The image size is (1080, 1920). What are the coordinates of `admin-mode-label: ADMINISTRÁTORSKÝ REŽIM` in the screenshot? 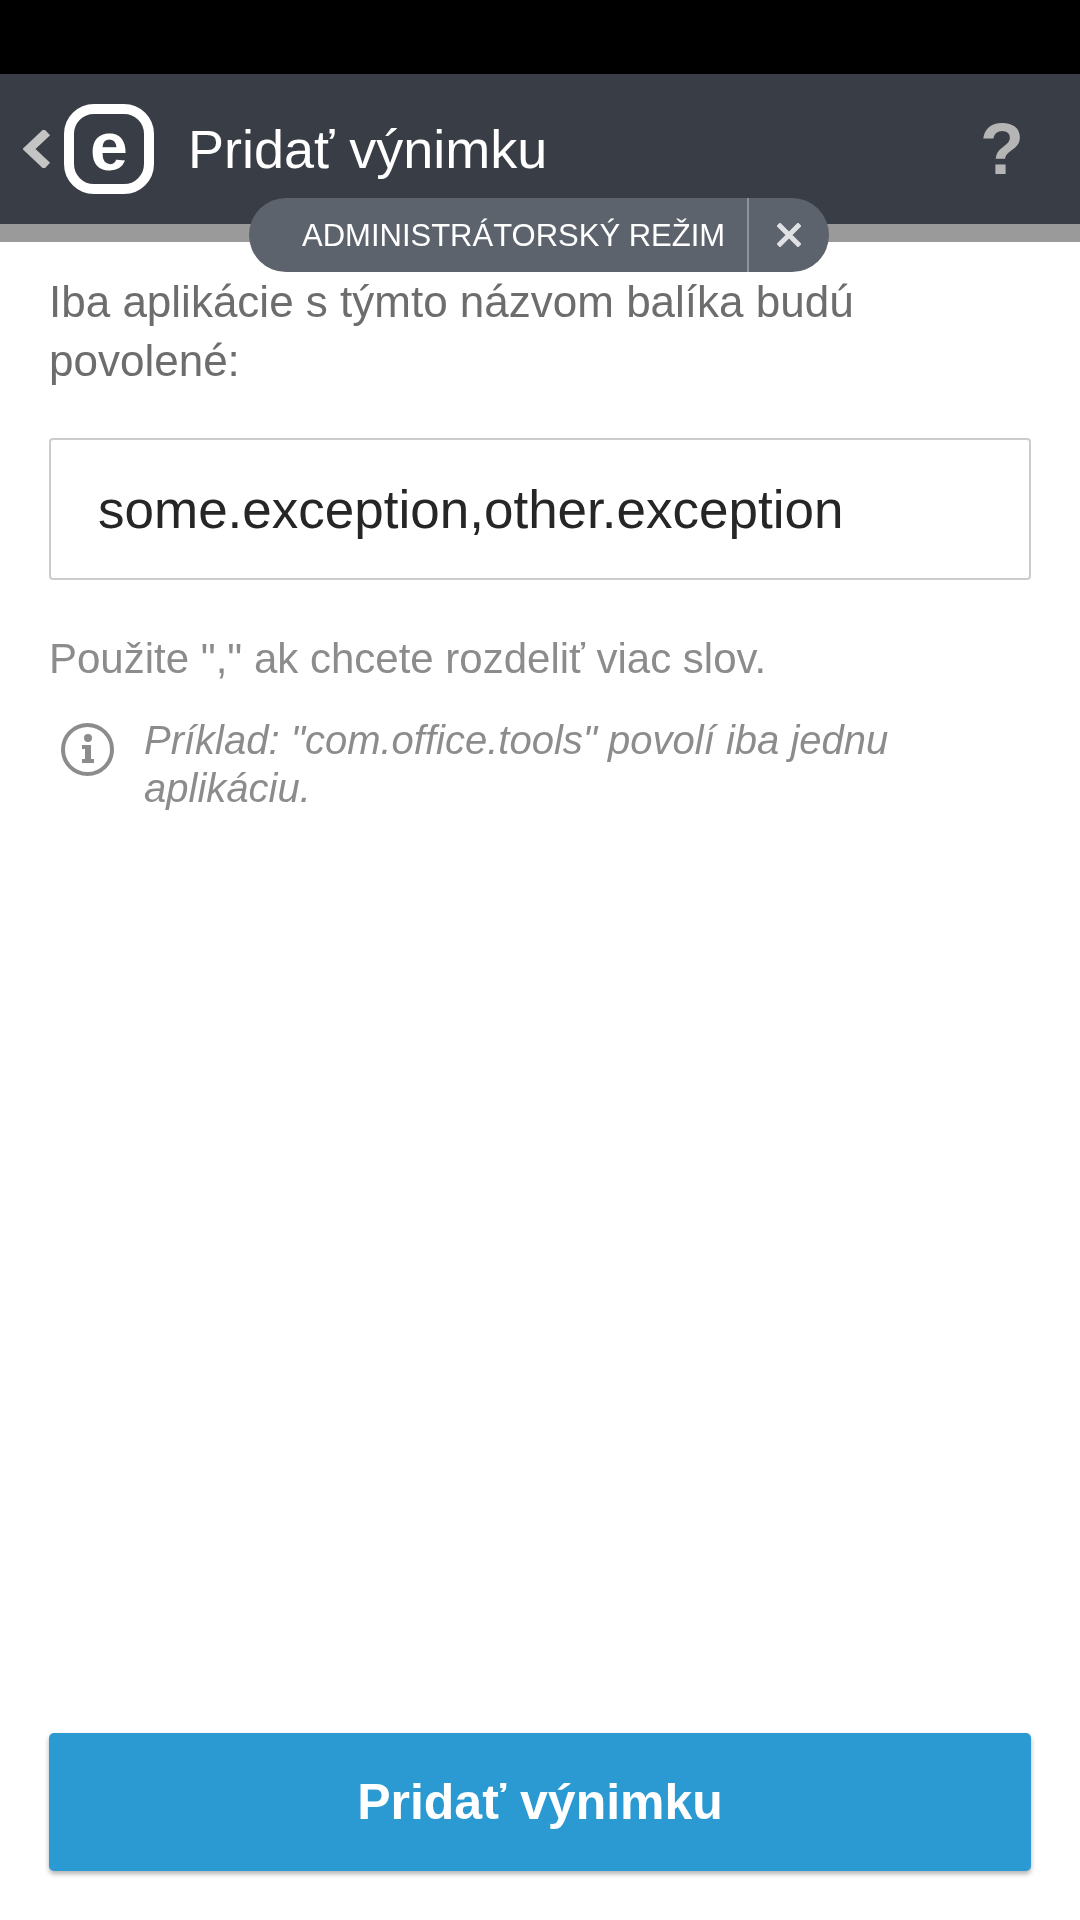 It's located at (513, 235).